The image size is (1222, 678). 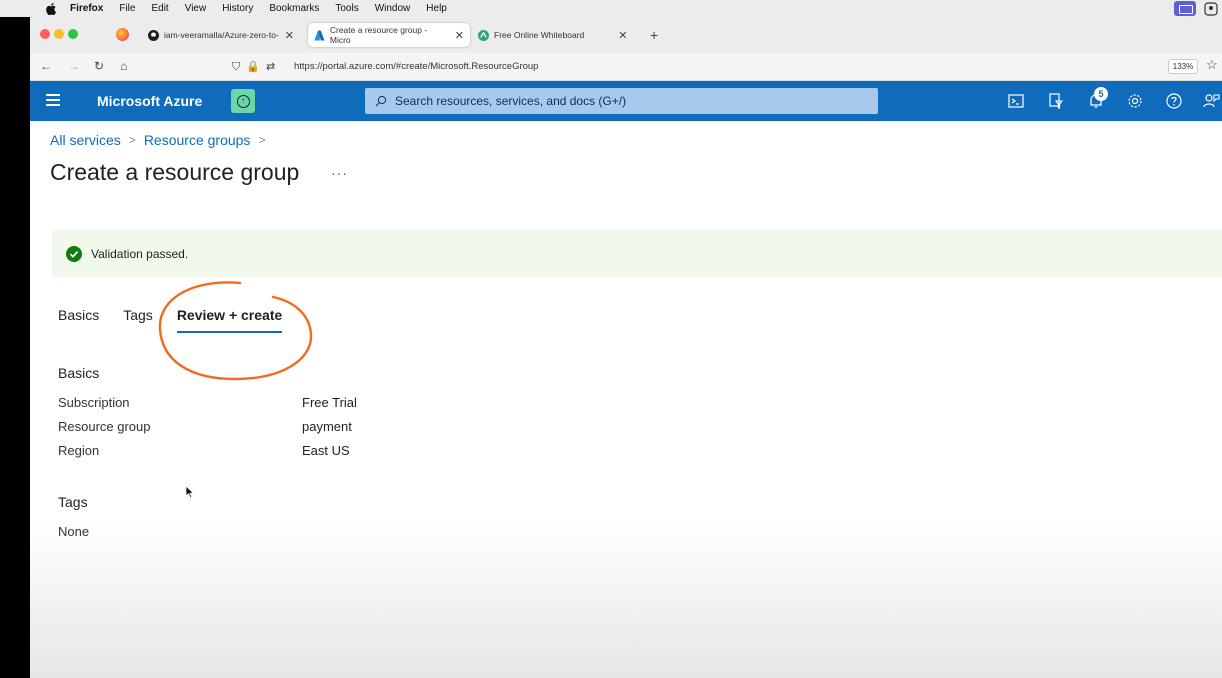 What do you see at coordinates (1101, 94) in the screenshot?
I see `notification-count-badge: 5` at bounding box center [1101, 94].